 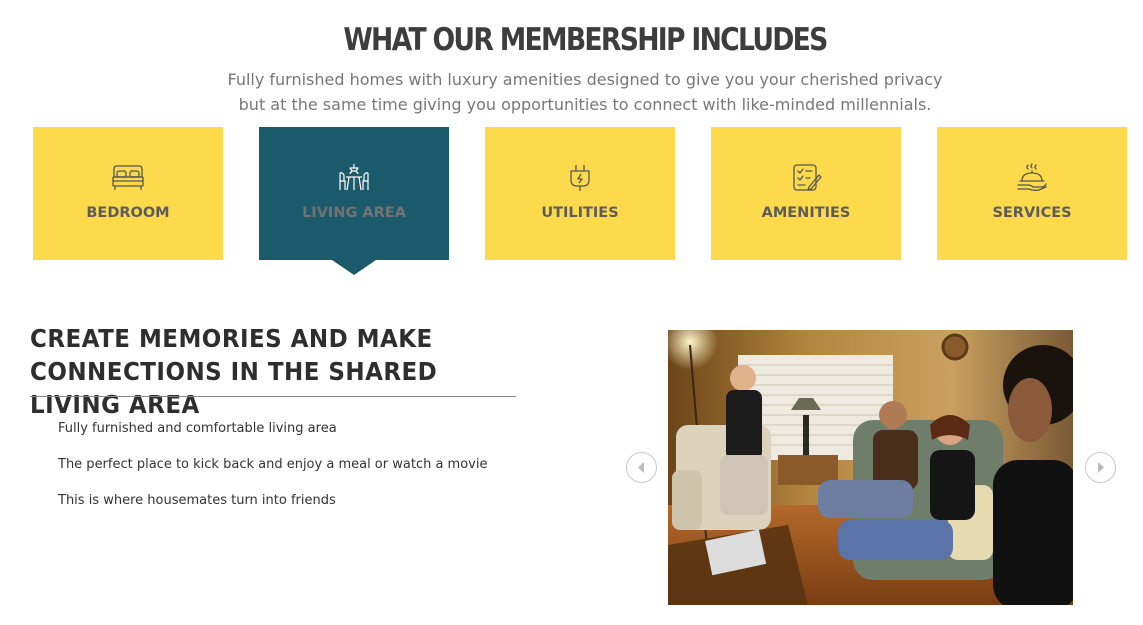 I want to click on bed-icon, so click(x=128, y=178).